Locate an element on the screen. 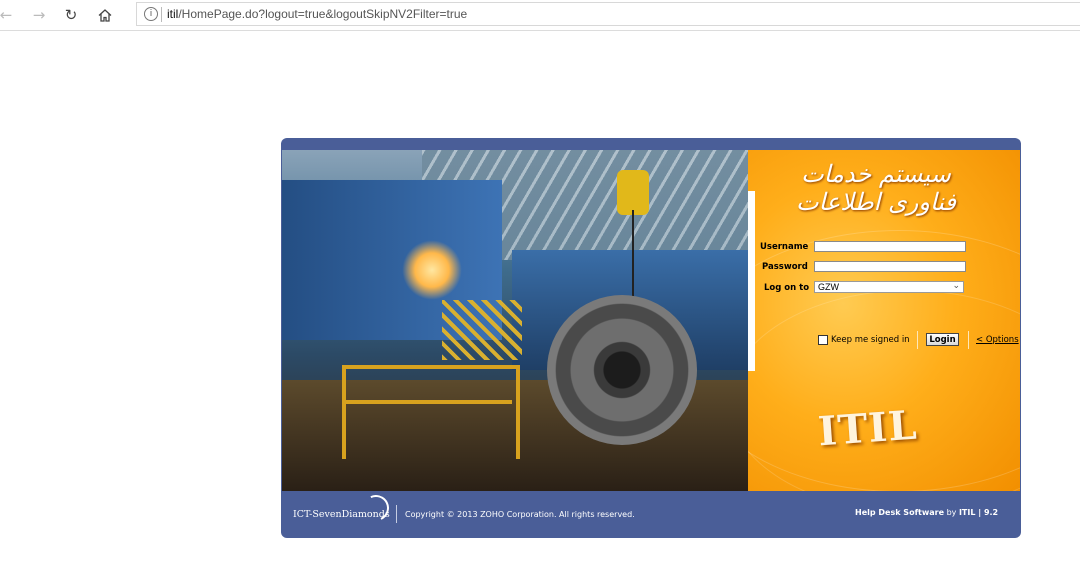  company-logo-text: ICT-SevenDiamonds is located at coordinates (341, 514).